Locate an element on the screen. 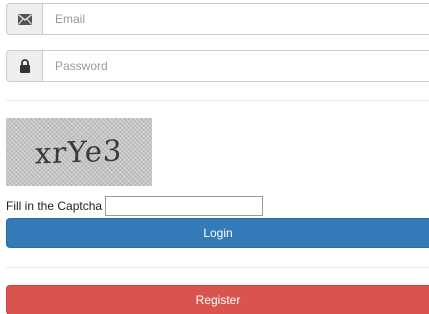 The width and height of the screenshot is (429, 314). password-field is located at coordinates (235, 66).